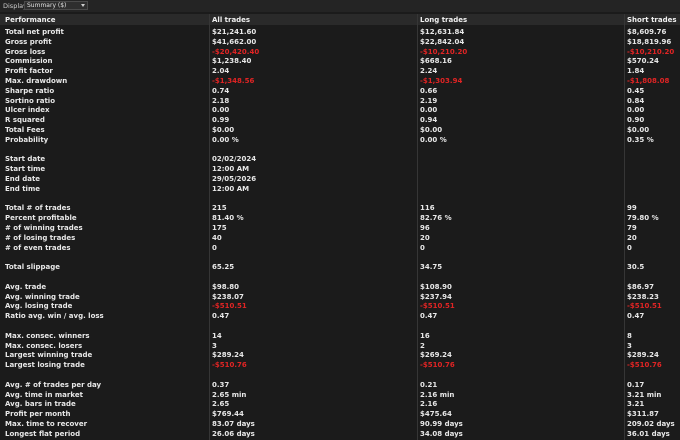 This screenshot has height=440, width=680. What do you see at coordinates (221, 120) in the screenshot?
I see `all-trades-value: 0.99` at bounding box center [221, 120].